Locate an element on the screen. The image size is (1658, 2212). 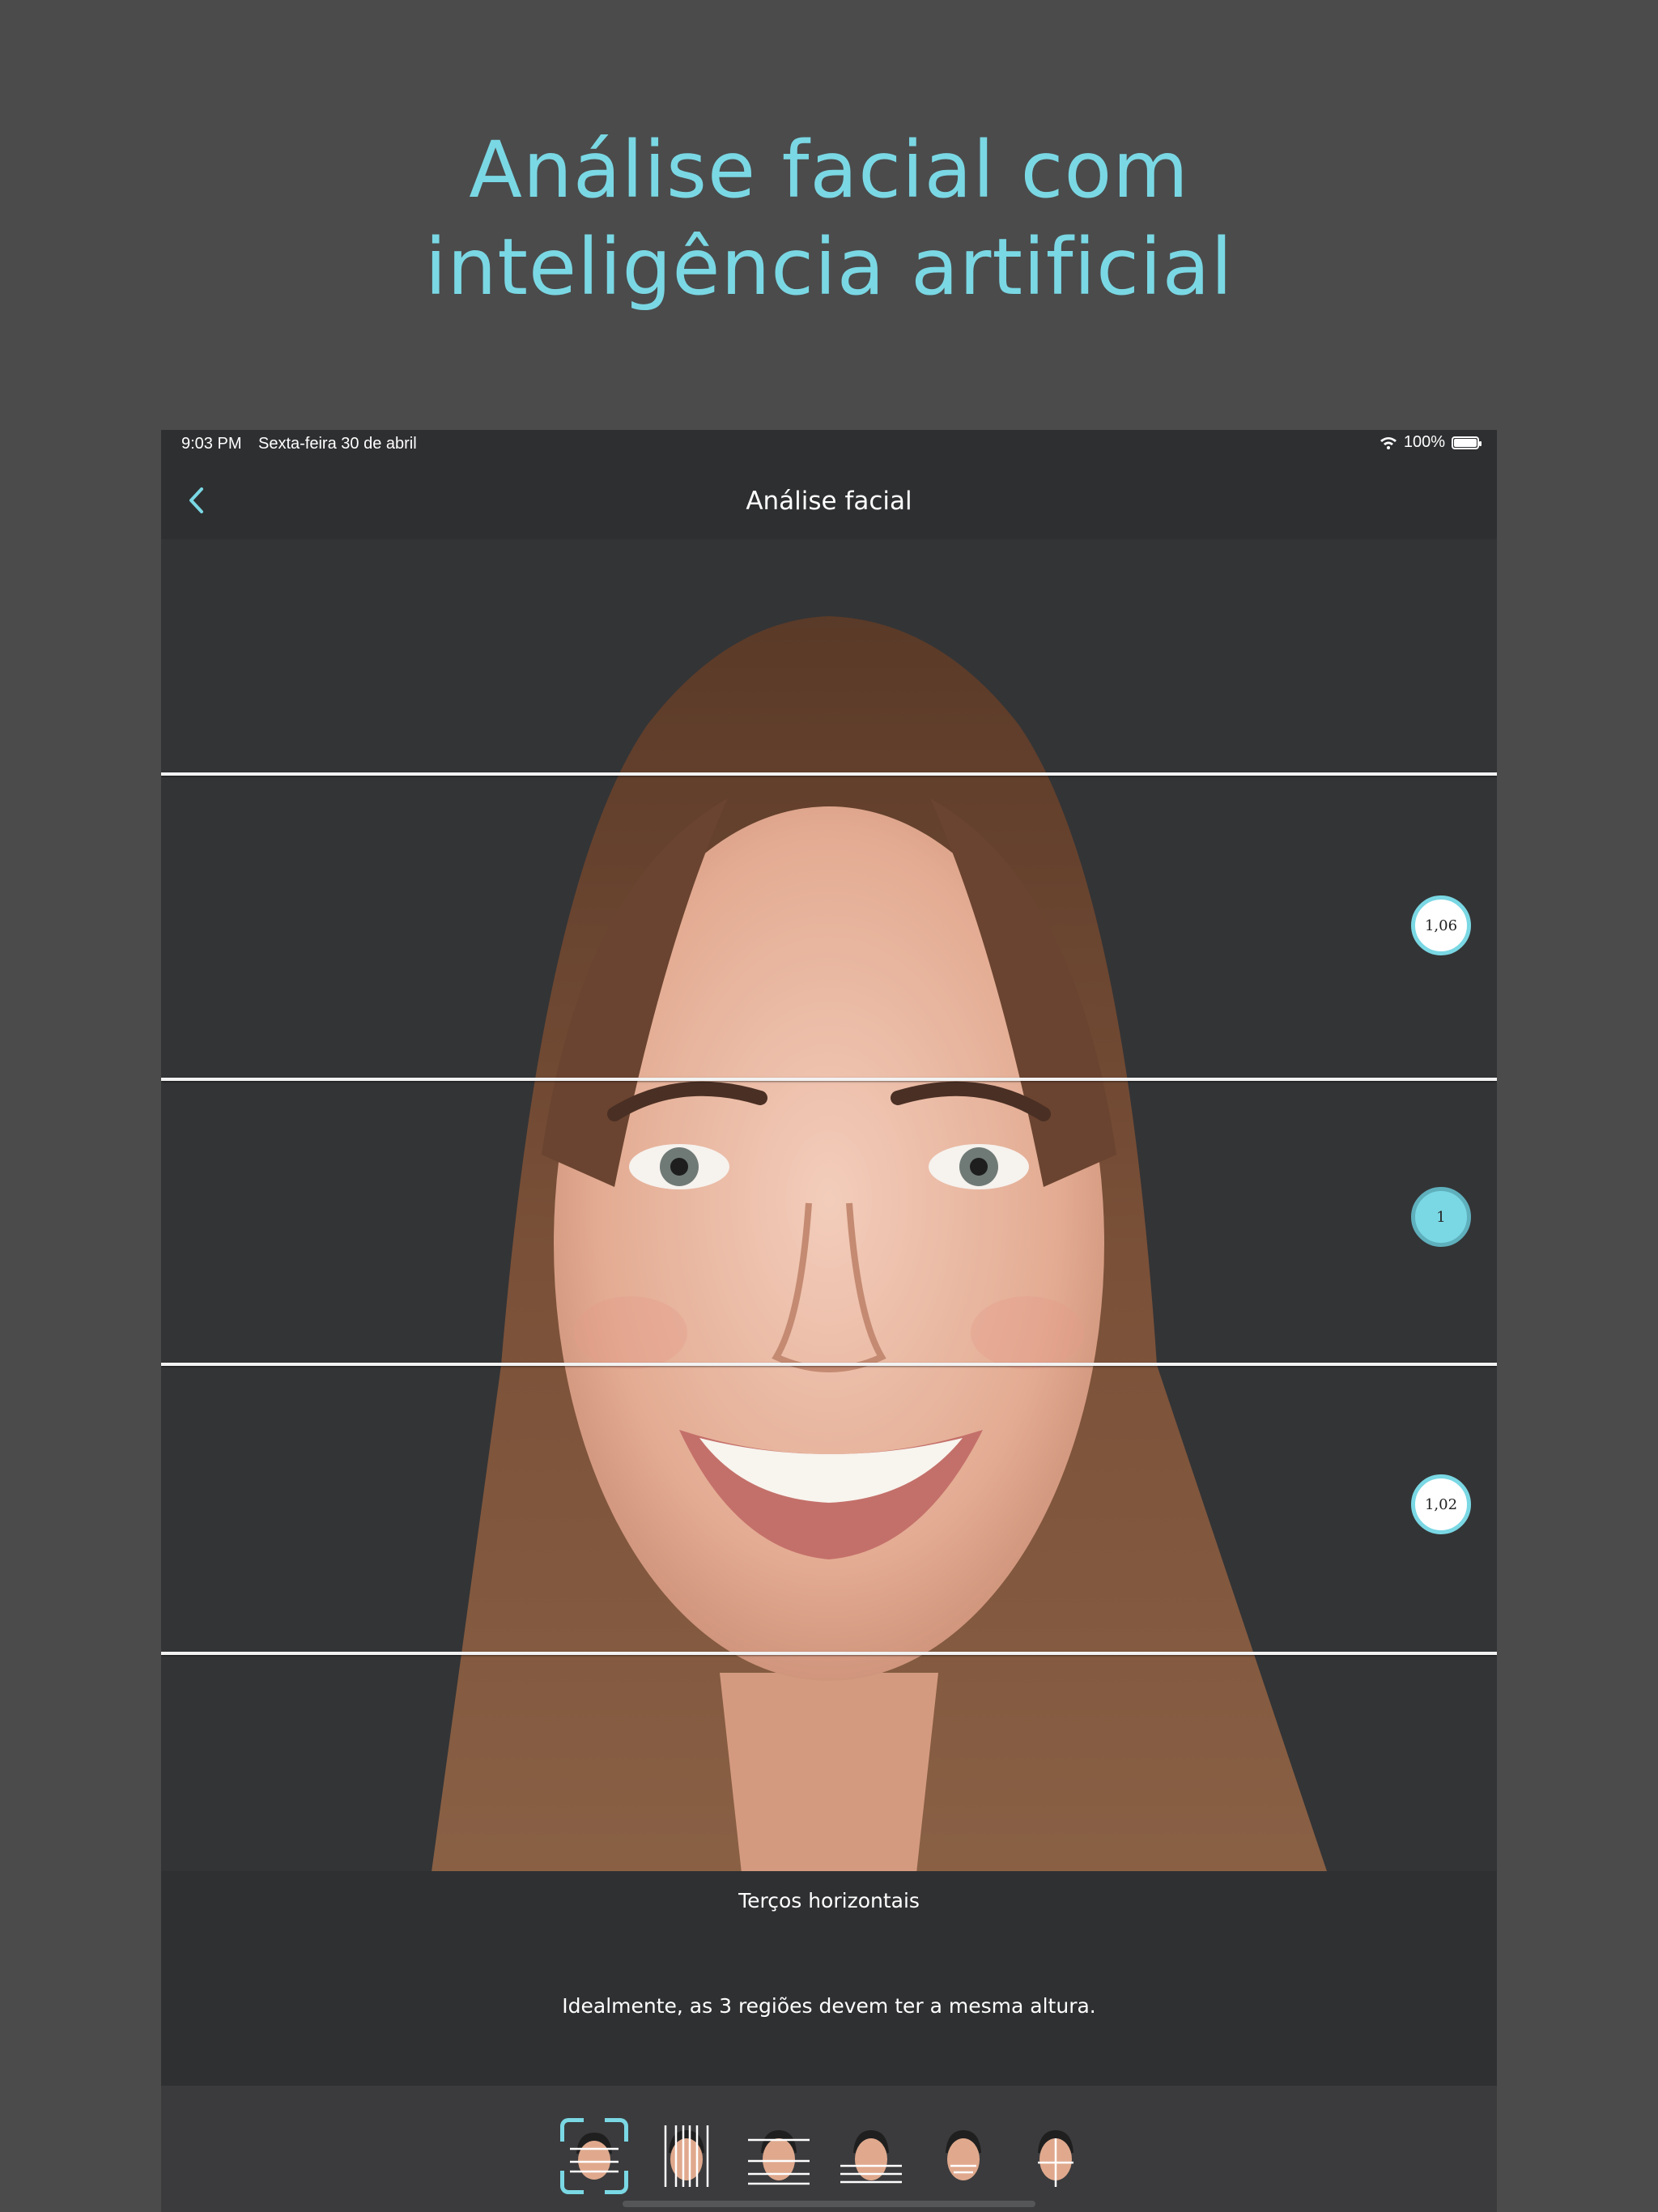
status-bar: 9:03 PM Sexta-feira 30 de abril 100% is located at coordinates (829, 446).